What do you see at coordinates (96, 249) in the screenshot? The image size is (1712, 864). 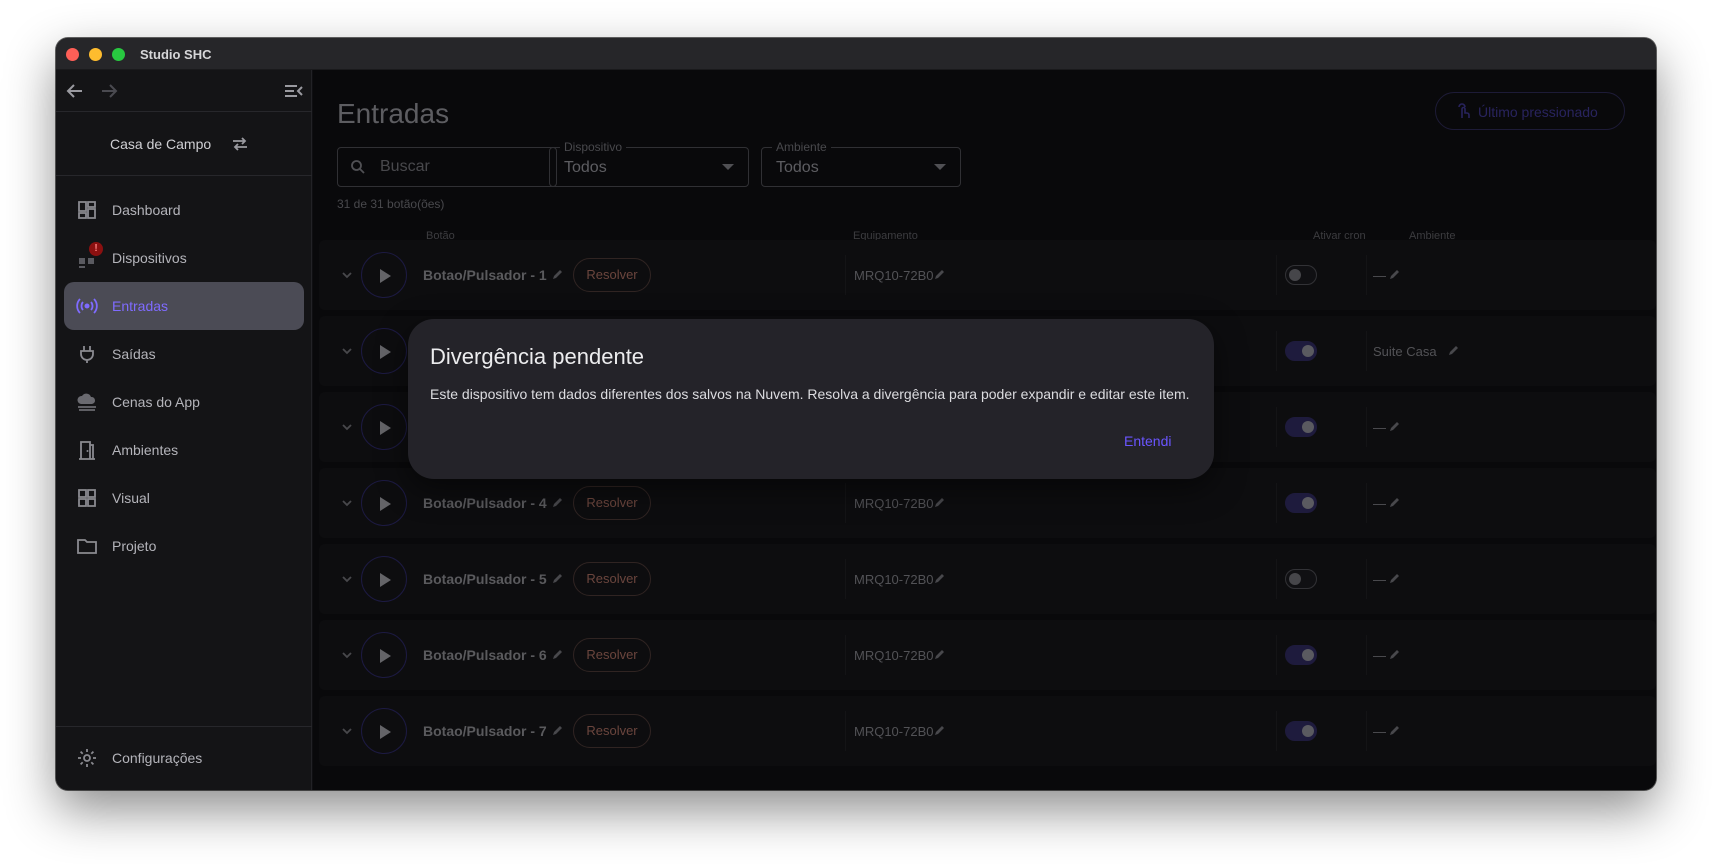 I see `alert-badge: !` at bounding box center [96, 249].